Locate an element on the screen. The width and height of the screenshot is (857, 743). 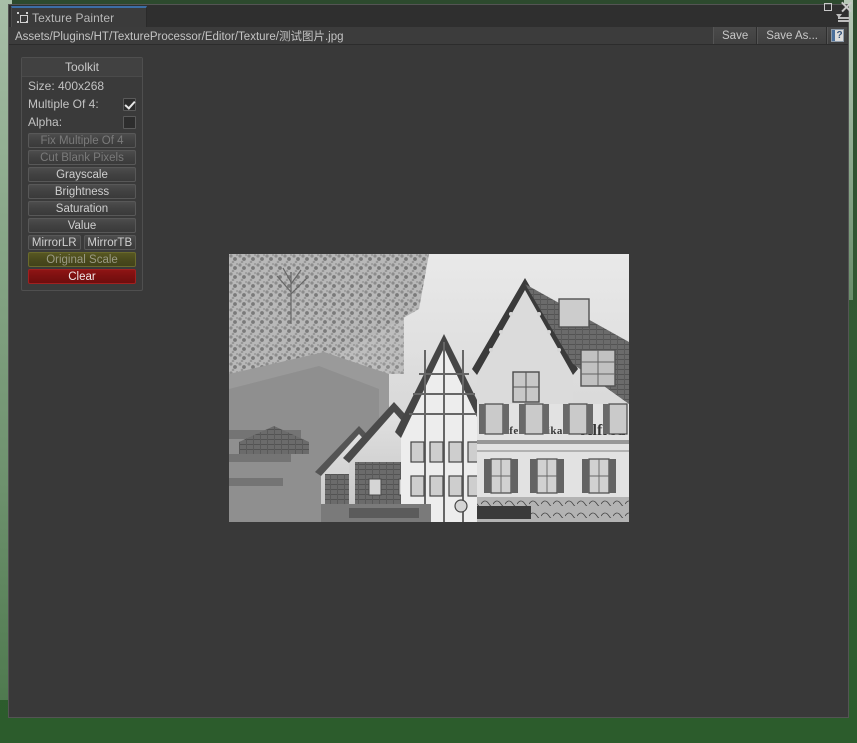
window-menu-icon is located at coordinates (844, 18).